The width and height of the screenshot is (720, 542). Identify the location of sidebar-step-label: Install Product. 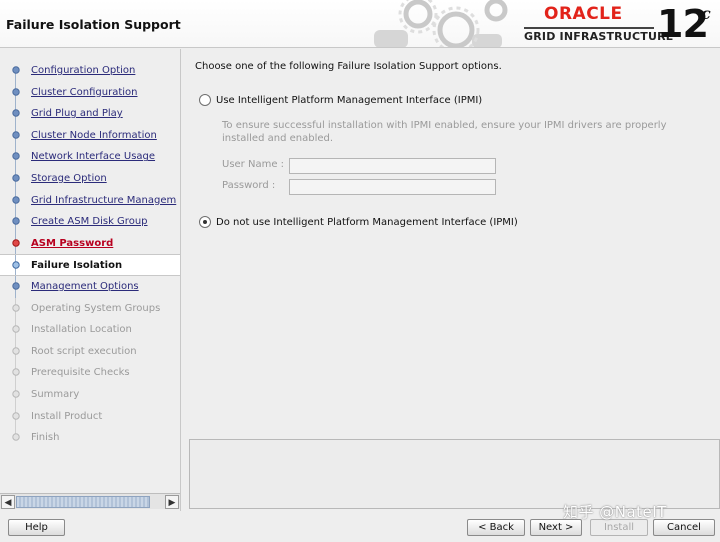
(67, 416).